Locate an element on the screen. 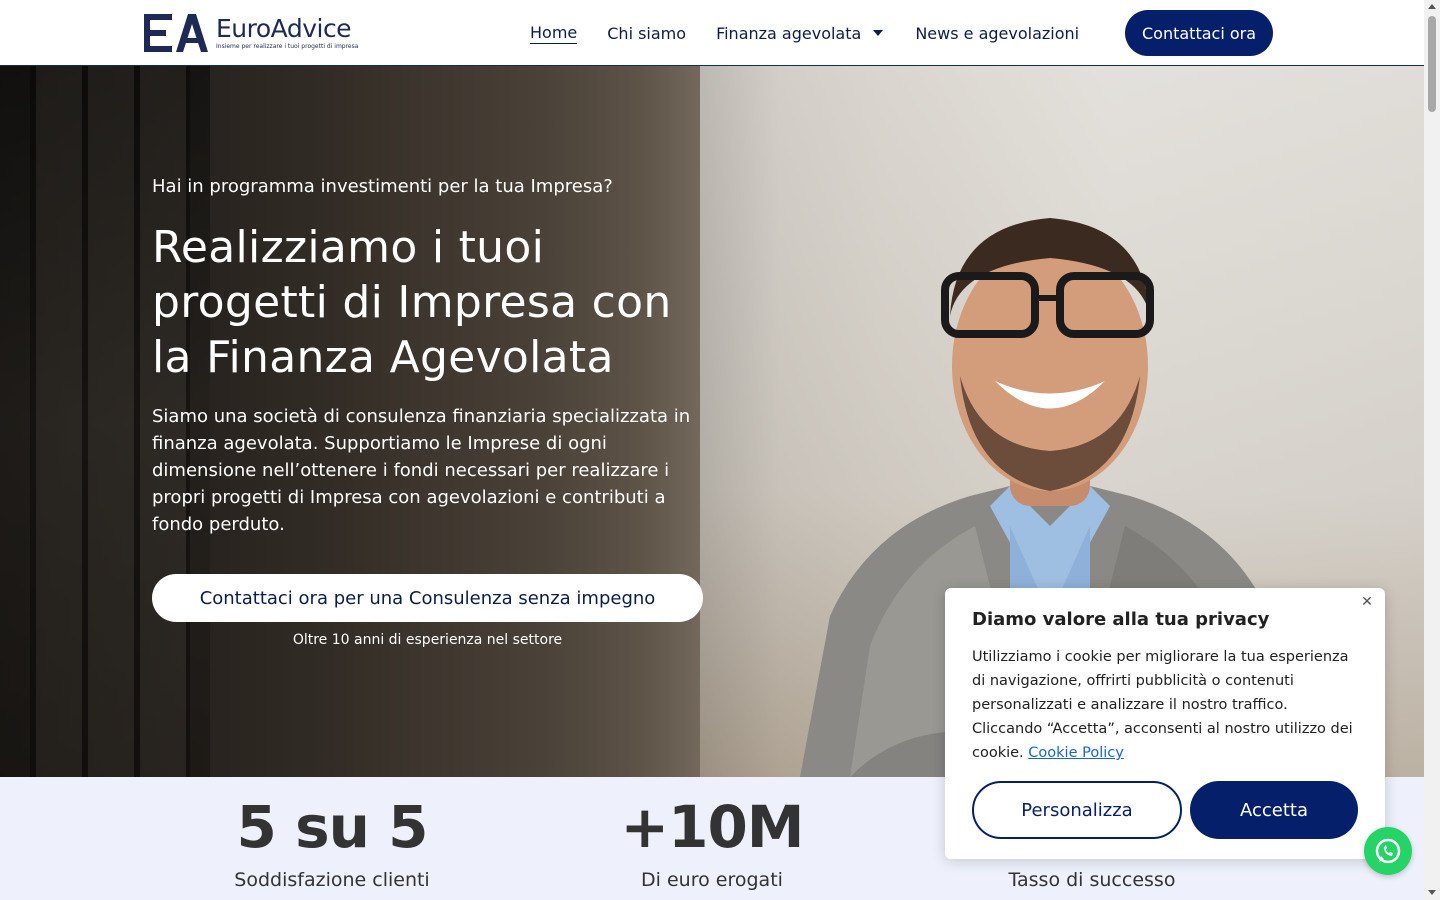 Image resolution: width=1440 pixels, height=900 pixels. page-scrollbar is located at coordinates (1432, 450).